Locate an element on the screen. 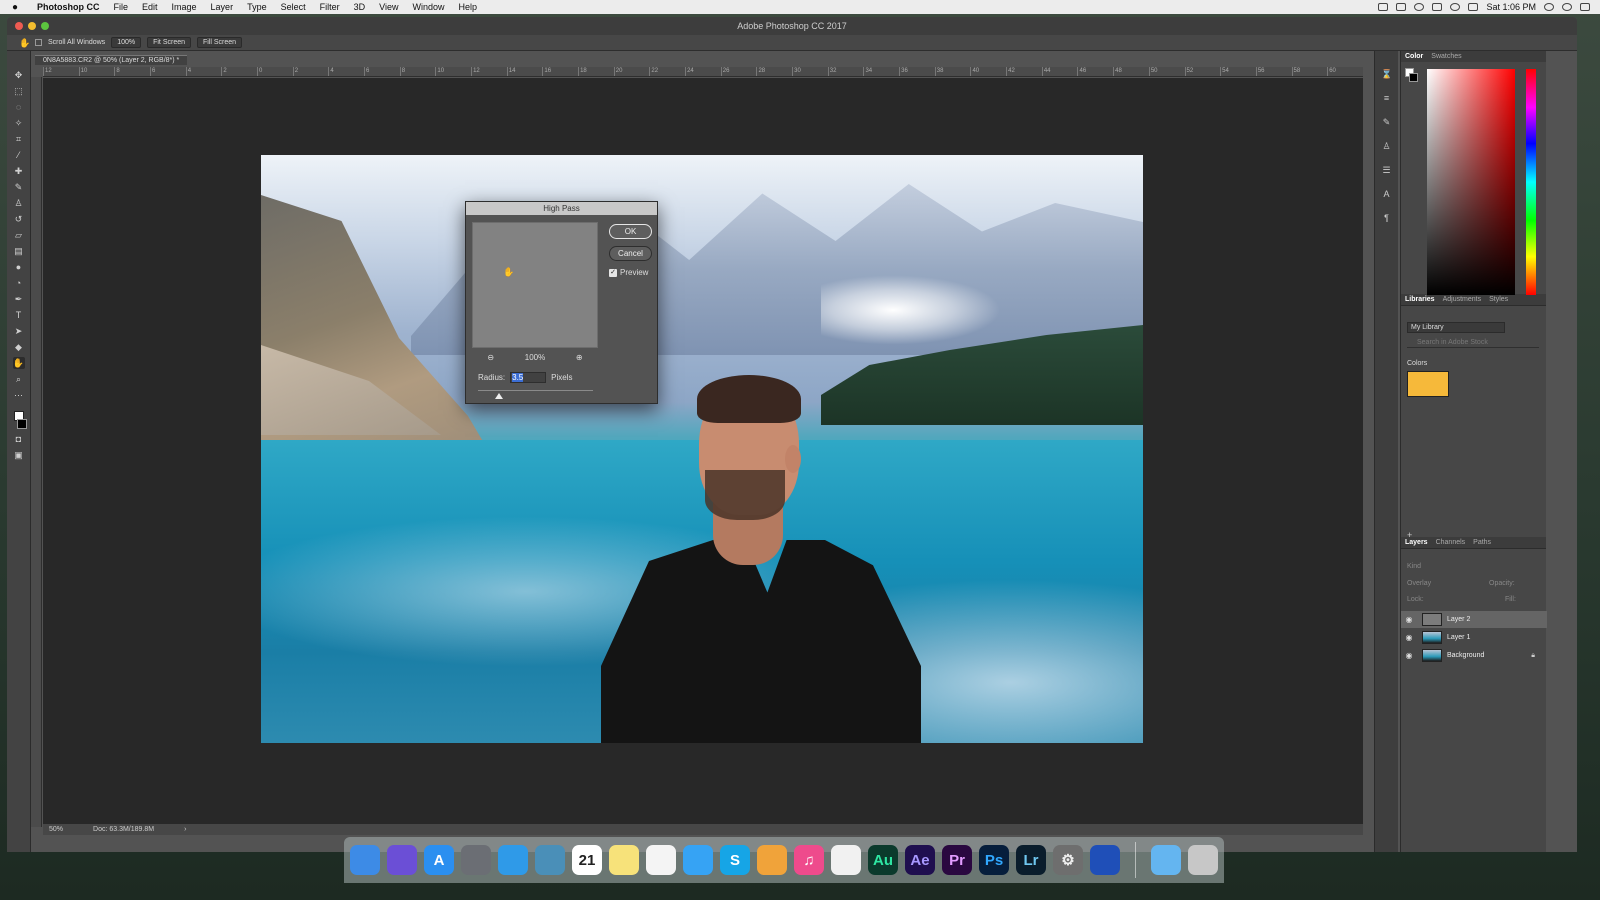 The image size is (1600, 900). adjustments-icon: ☰ is located at coordinates (1386, 170).